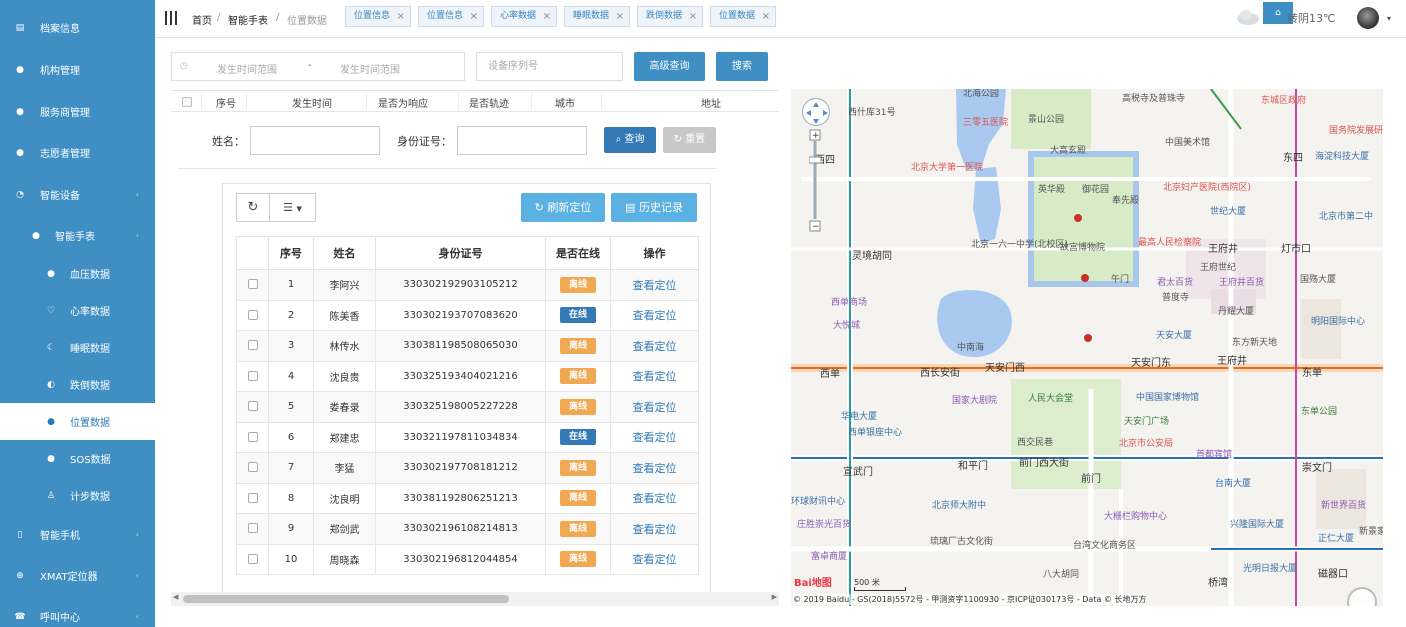 The width and height of the screenshot is (1406, 627). Describe the element at coordinates (669, 66) in the screenshot. I see `advanced-search-button: 高级查询` at that location.